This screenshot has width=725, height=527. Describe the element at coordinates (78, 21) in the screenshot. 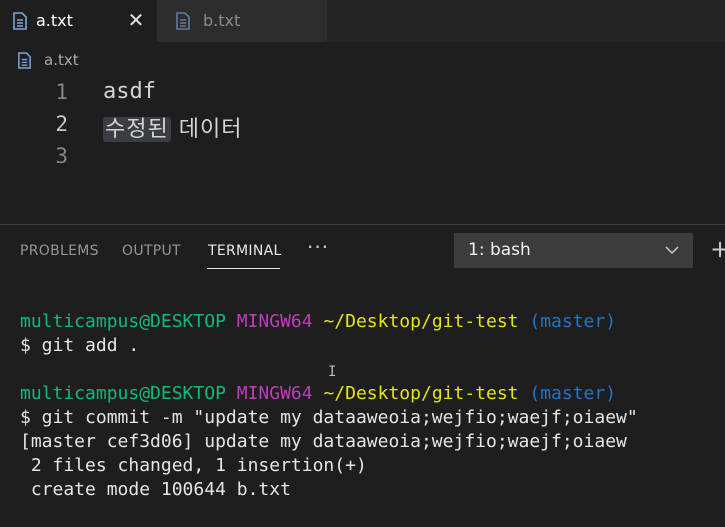

I see `tab-a-txt: a.txt ✕` at that location.